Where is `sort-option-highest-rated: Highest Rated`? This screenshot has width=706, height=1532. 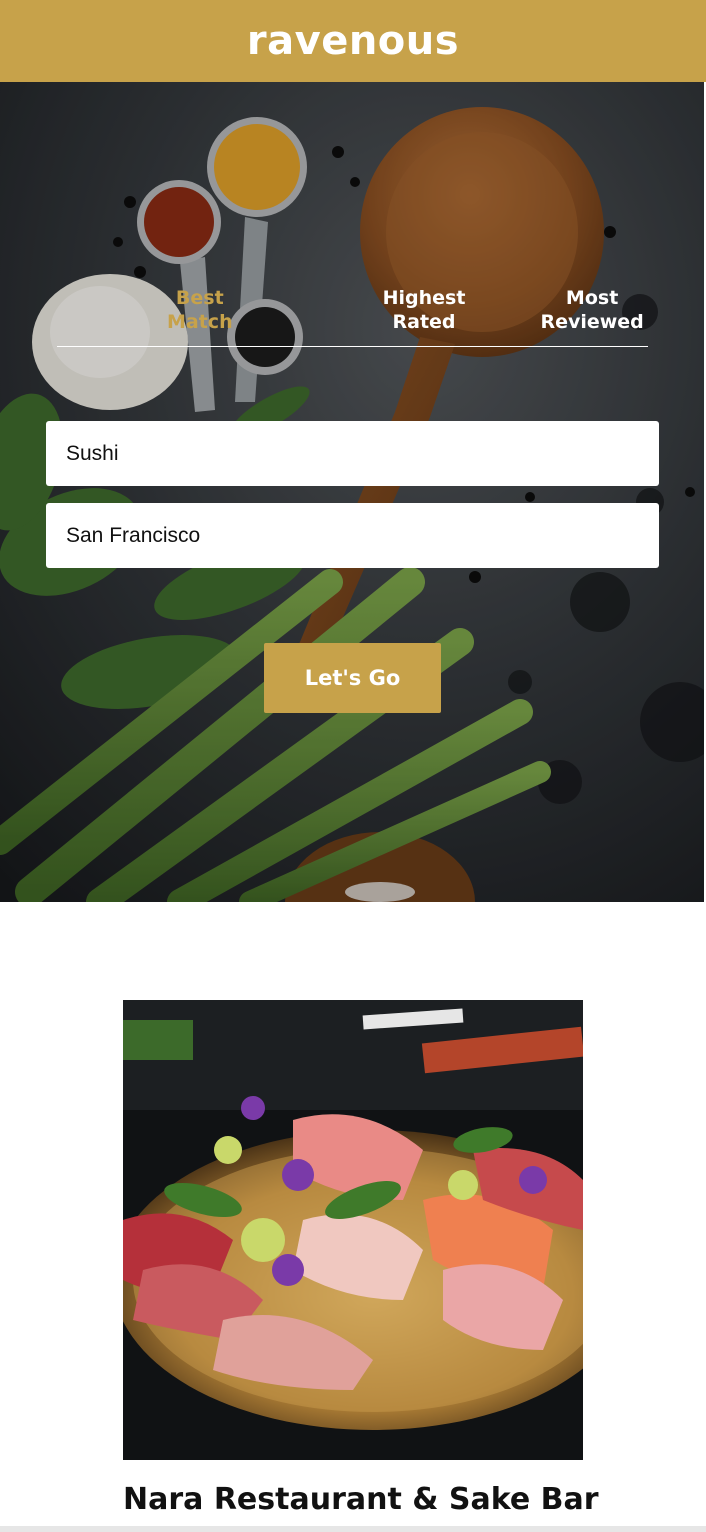
sort-option-highest-rated: Highest Rated is located at coordinates (424, 315).